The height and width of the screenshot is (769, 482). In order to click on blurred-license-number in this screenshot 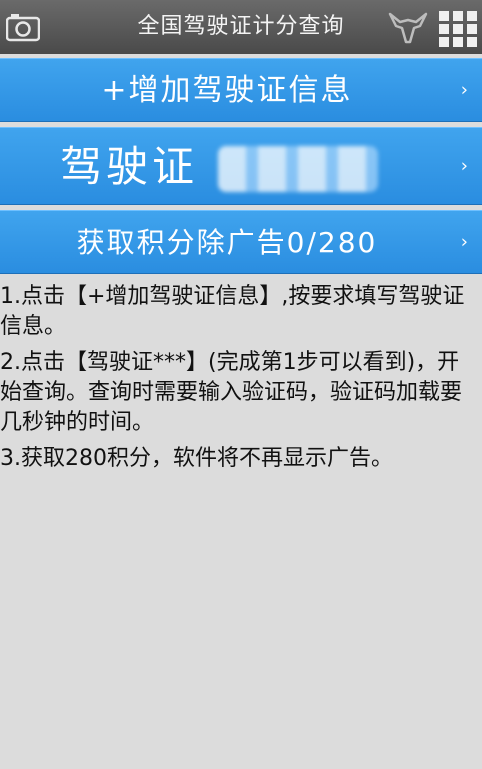, I will do `click(298, 169)`.